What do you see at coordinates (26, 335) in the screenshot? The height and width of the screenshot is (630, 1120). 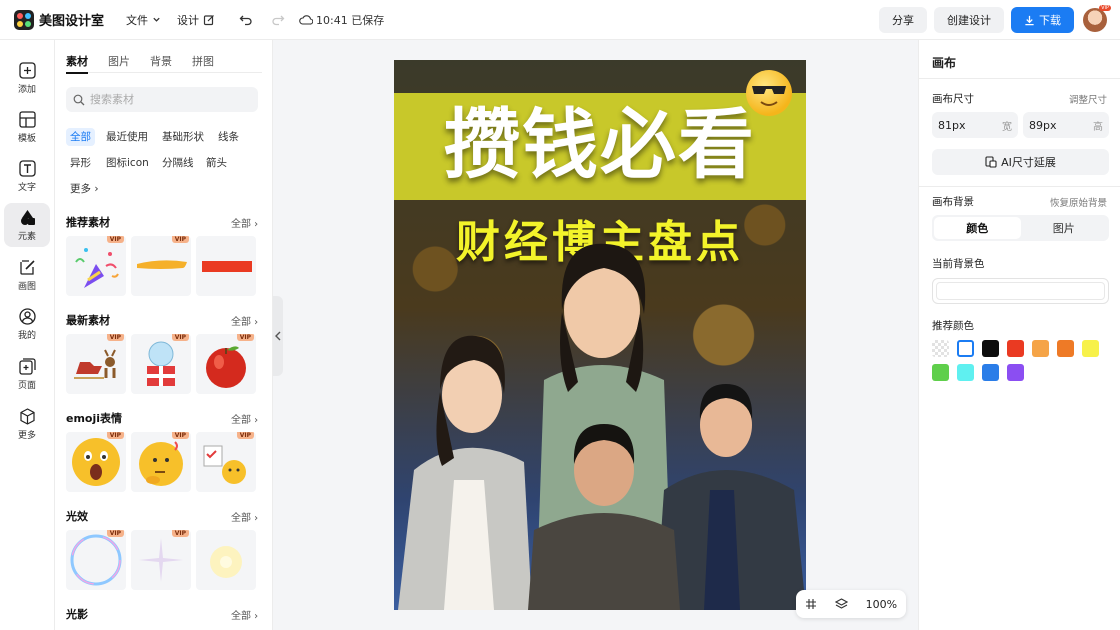 I see `nav-mine-label: 我的` at bounding box center [26, 335].